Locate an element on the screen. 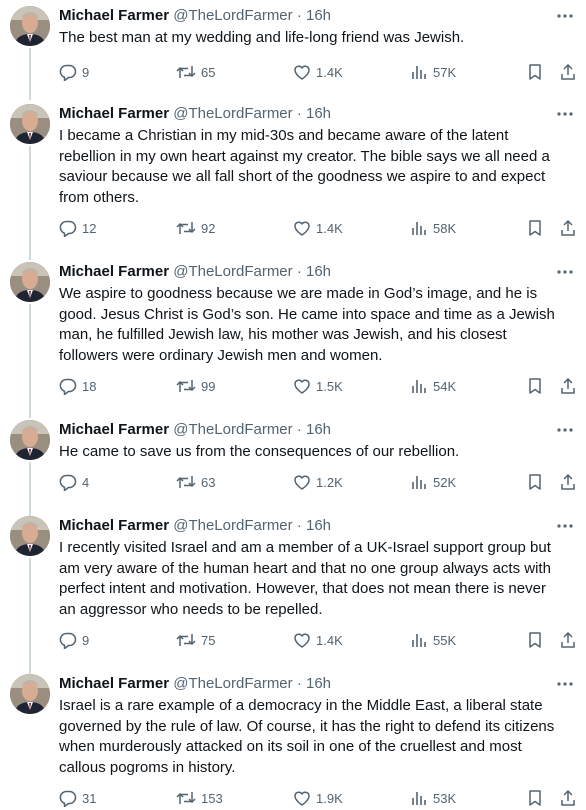  views-button: 57K is located at coordinates (433, 72).